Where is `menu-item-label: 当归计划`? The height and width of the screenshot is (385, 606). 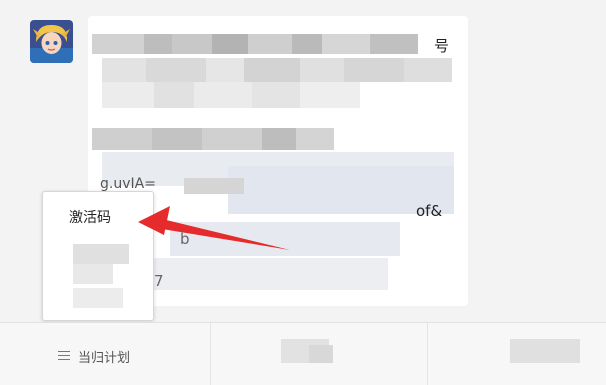
menu-item-label: 当归计划 is located at coordinates (104, 358).